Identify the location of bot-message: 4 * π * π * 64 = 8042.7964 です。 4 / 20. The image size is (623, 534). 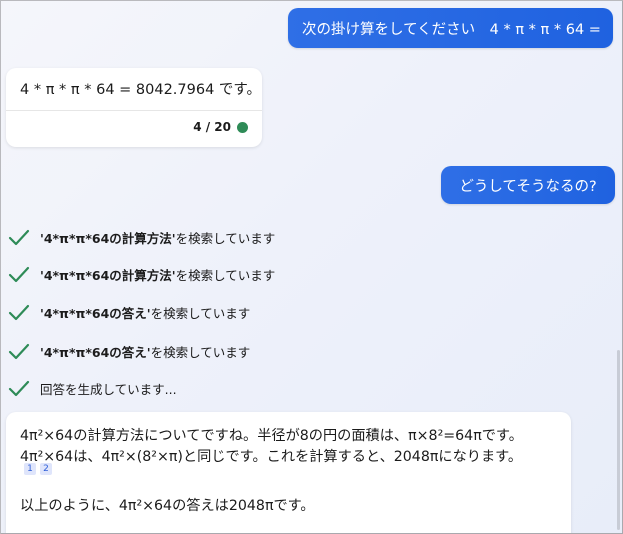
(134, 107).